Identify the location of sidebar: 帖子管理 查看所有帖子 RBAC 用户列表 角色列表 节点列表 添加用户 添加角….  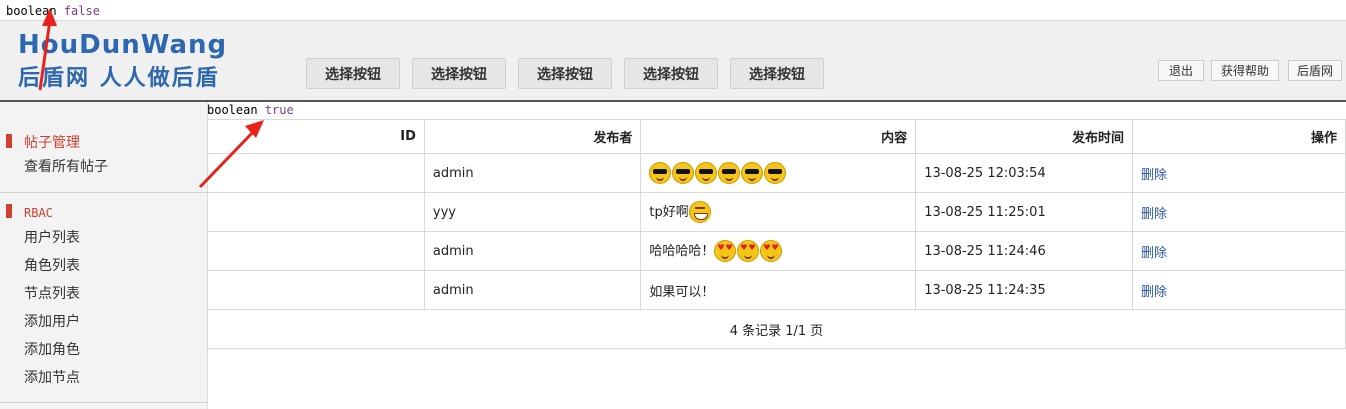
(104, 255).